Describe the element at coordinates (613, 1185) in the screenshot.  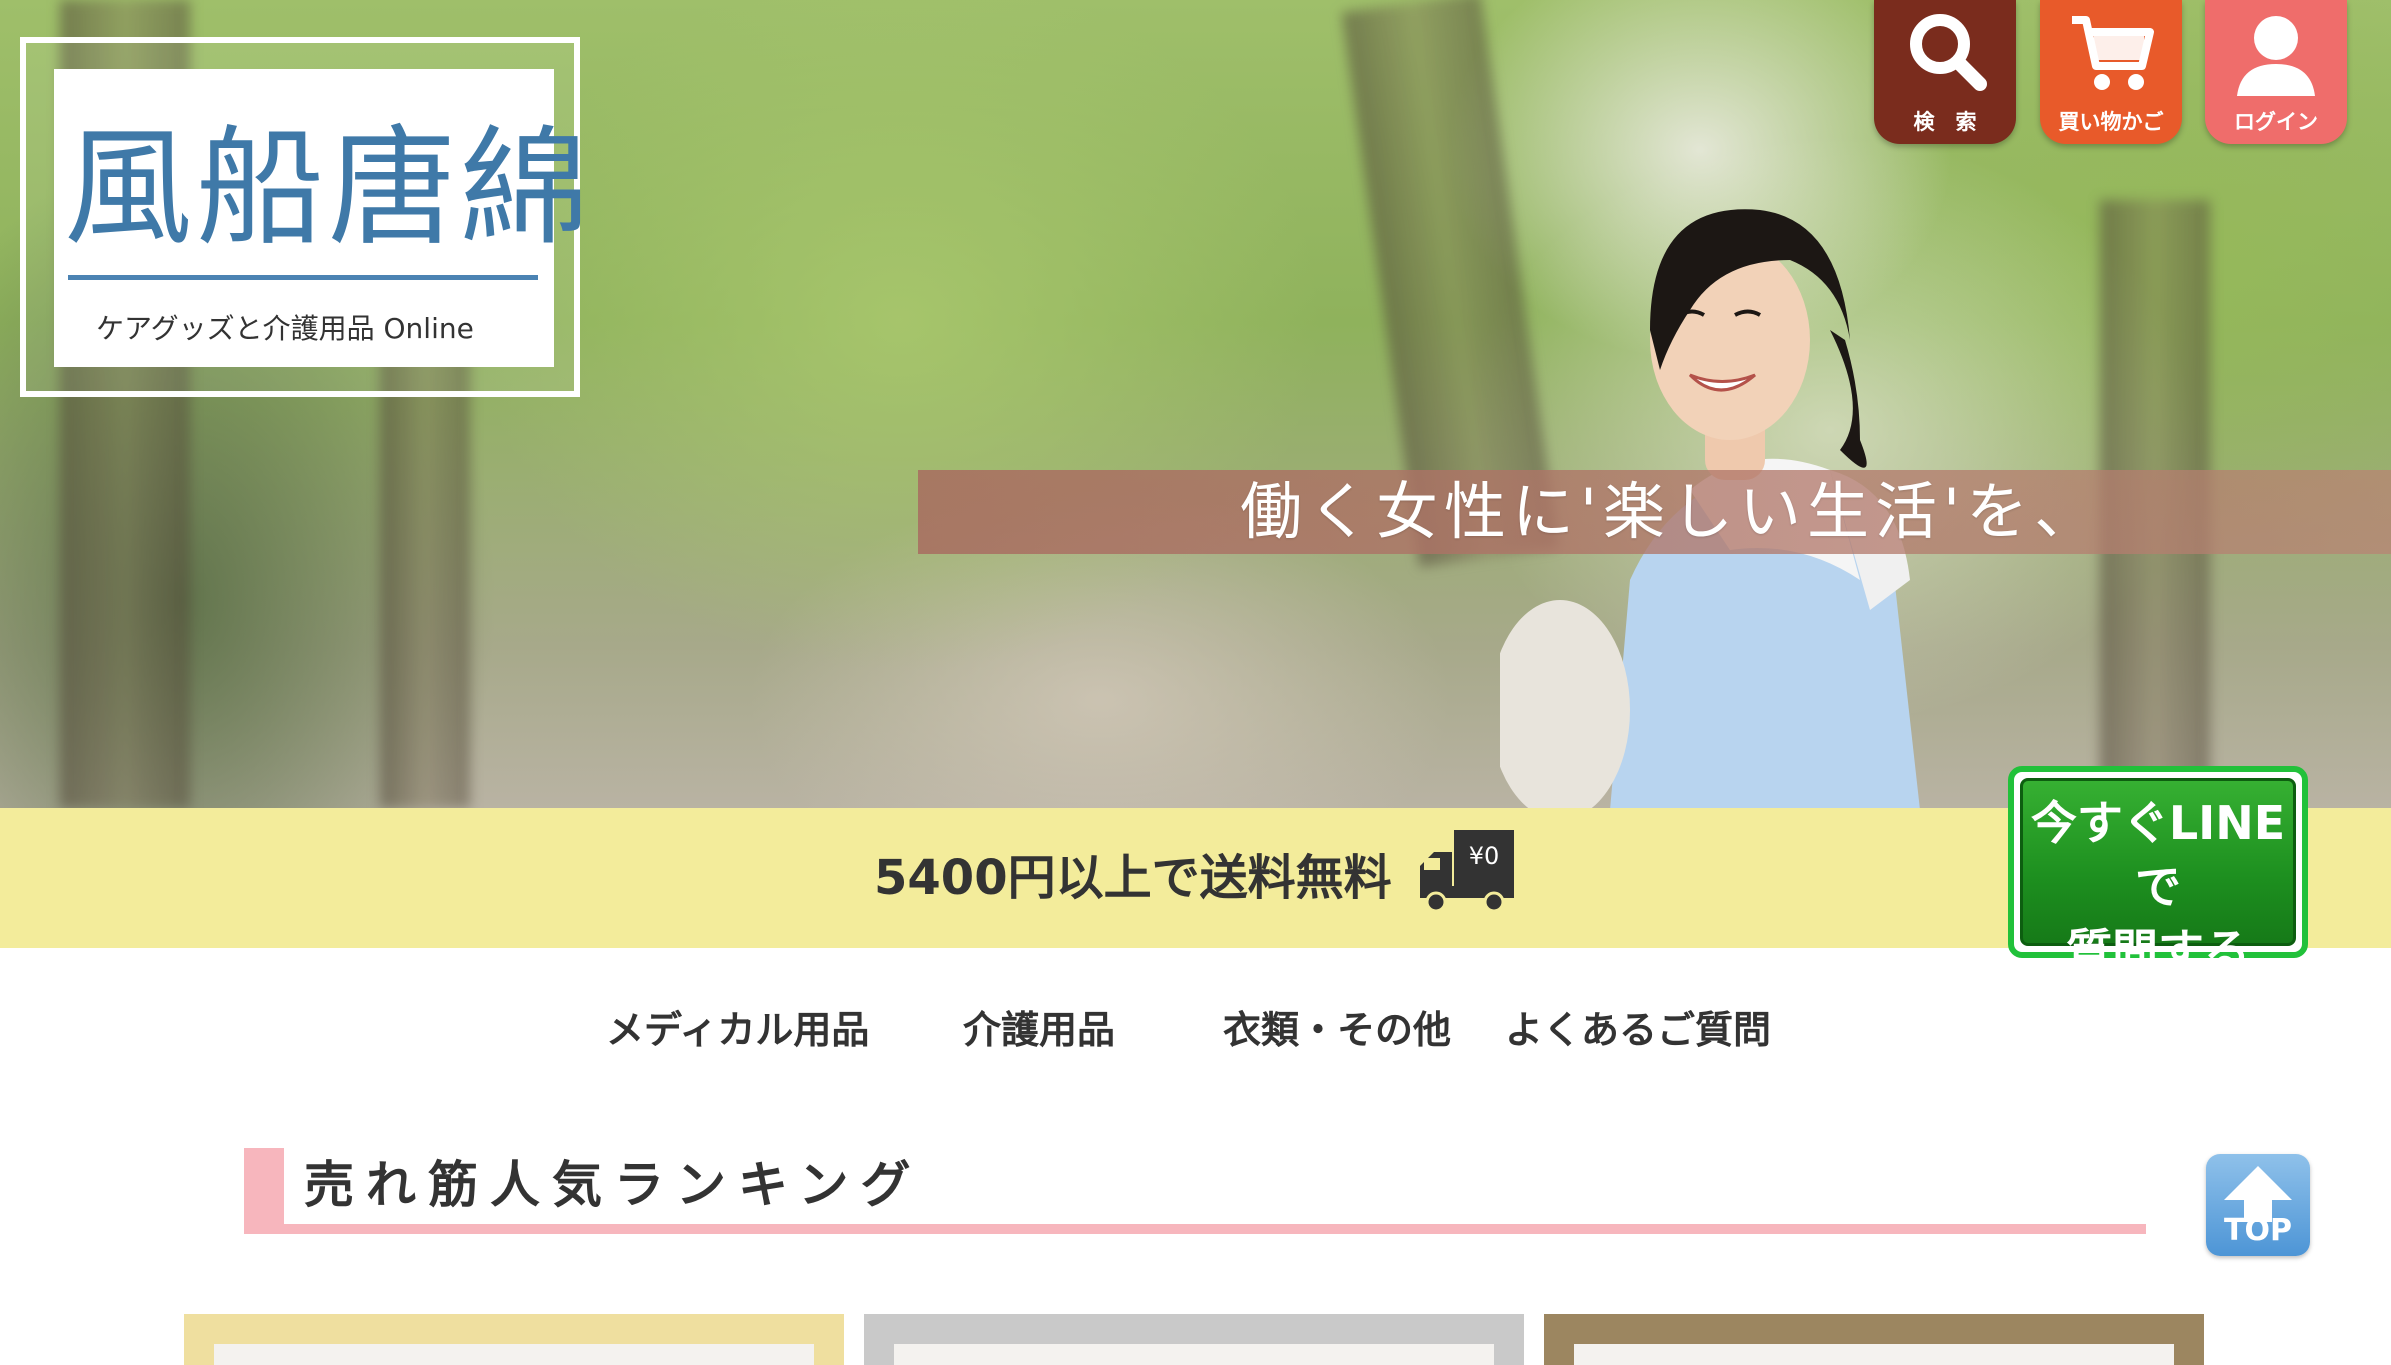
I see `ranking-title: 売れ筋人気ランキング` at that location.